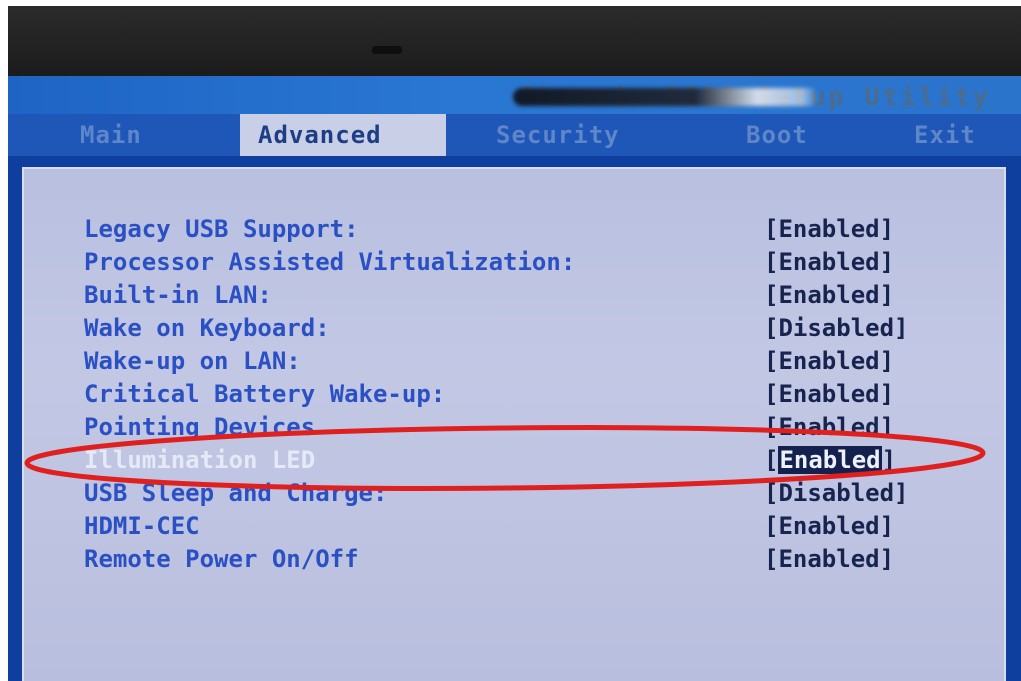 The width and height of the screenshot is (1021, 681). Describe the element at coordinates (830, 460) in the screenshot. I see `setting-value-selected: [Enabled]` at that location.